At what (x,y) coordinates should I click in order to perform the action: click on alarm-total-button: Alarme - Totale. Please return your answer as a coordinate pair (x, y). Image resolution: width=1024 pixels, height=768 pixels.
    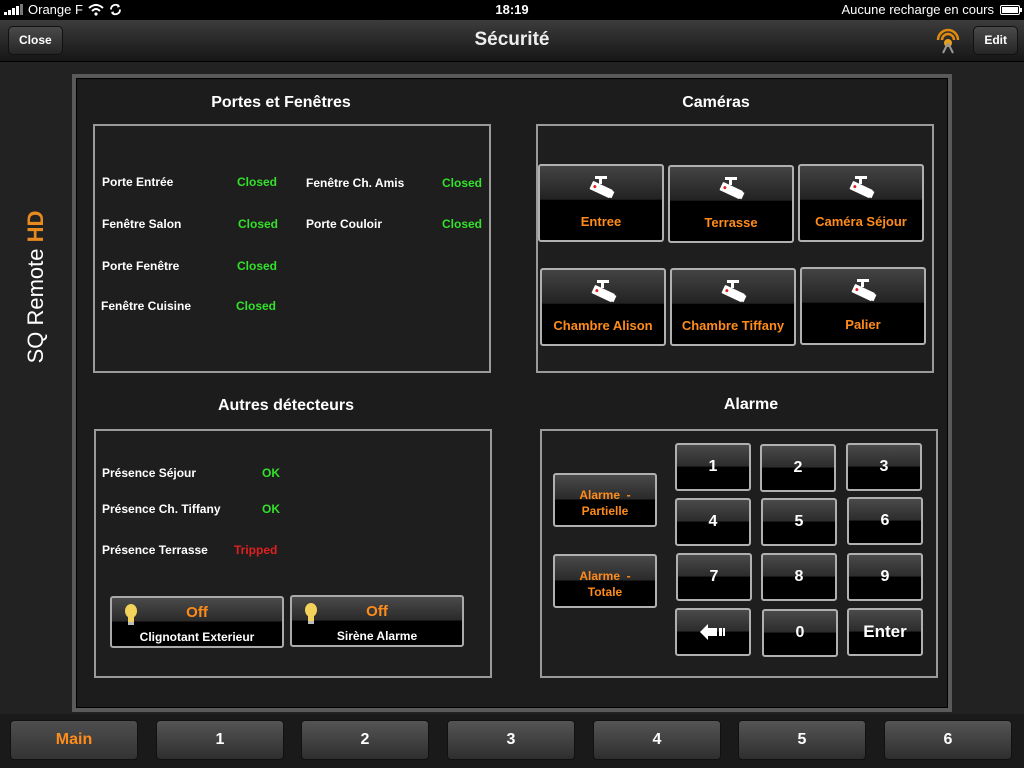
    Looking at the image, I should click on (605, 581).